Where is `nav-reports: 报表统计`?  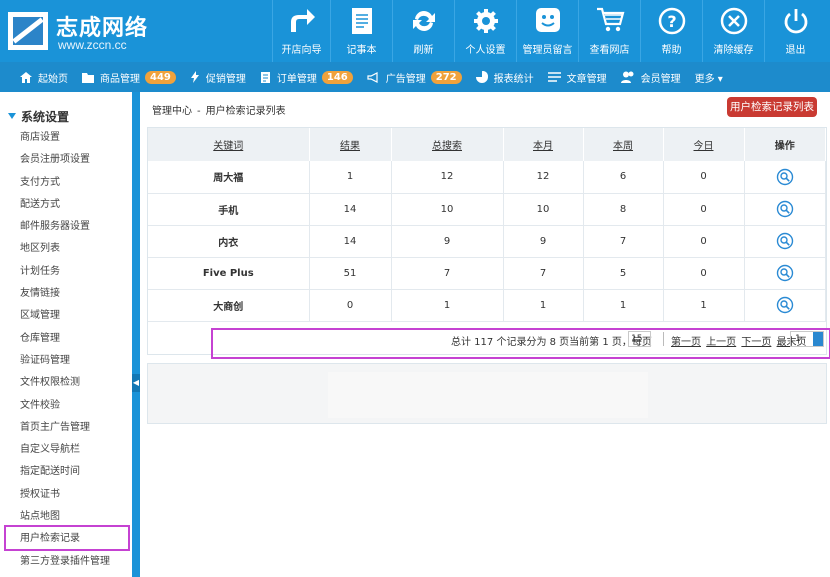
nav-reports: 报表统计 is located at coordinates (506, 77).